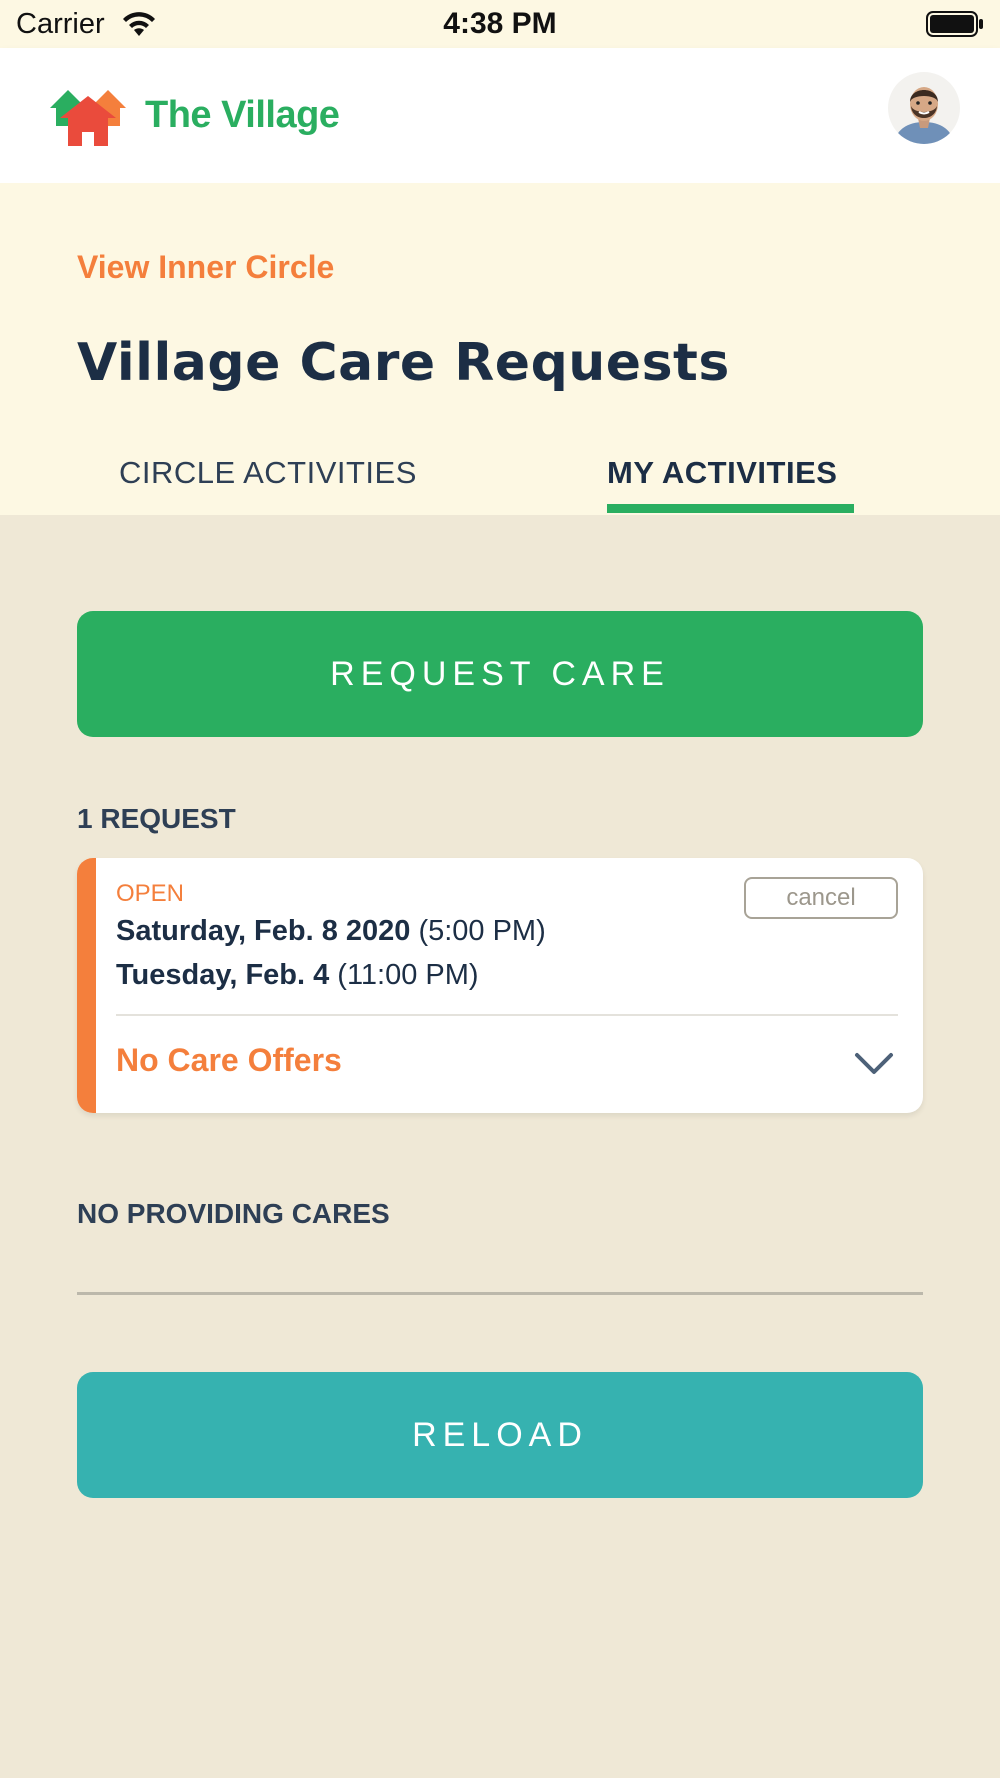  What do you see at coordinates (403, 363) in the screenshot?
I see `page-title: Village Care Requests` at bounding box center [403, 363].